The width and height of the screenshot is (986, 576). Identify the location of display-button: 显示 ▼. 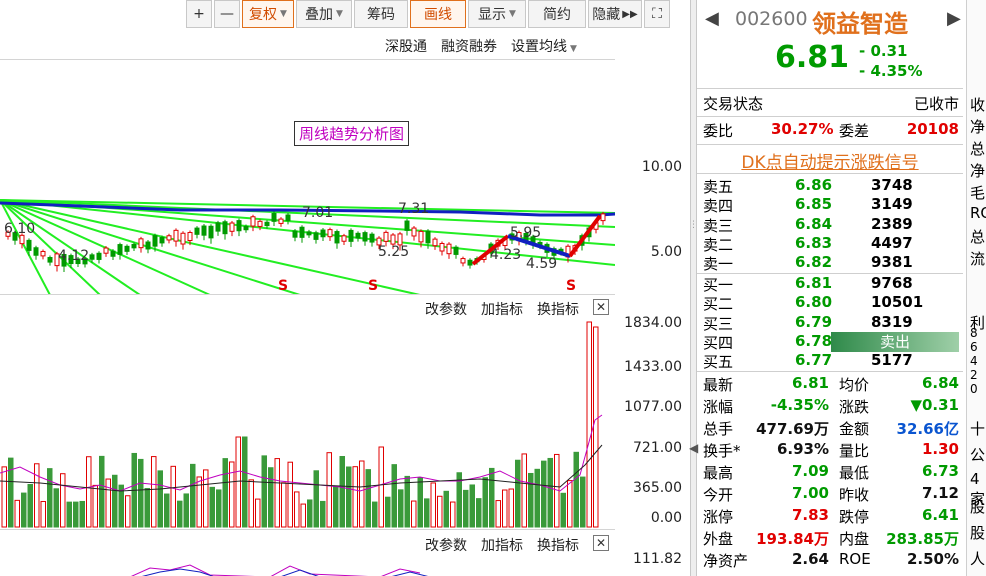
(497, 14).